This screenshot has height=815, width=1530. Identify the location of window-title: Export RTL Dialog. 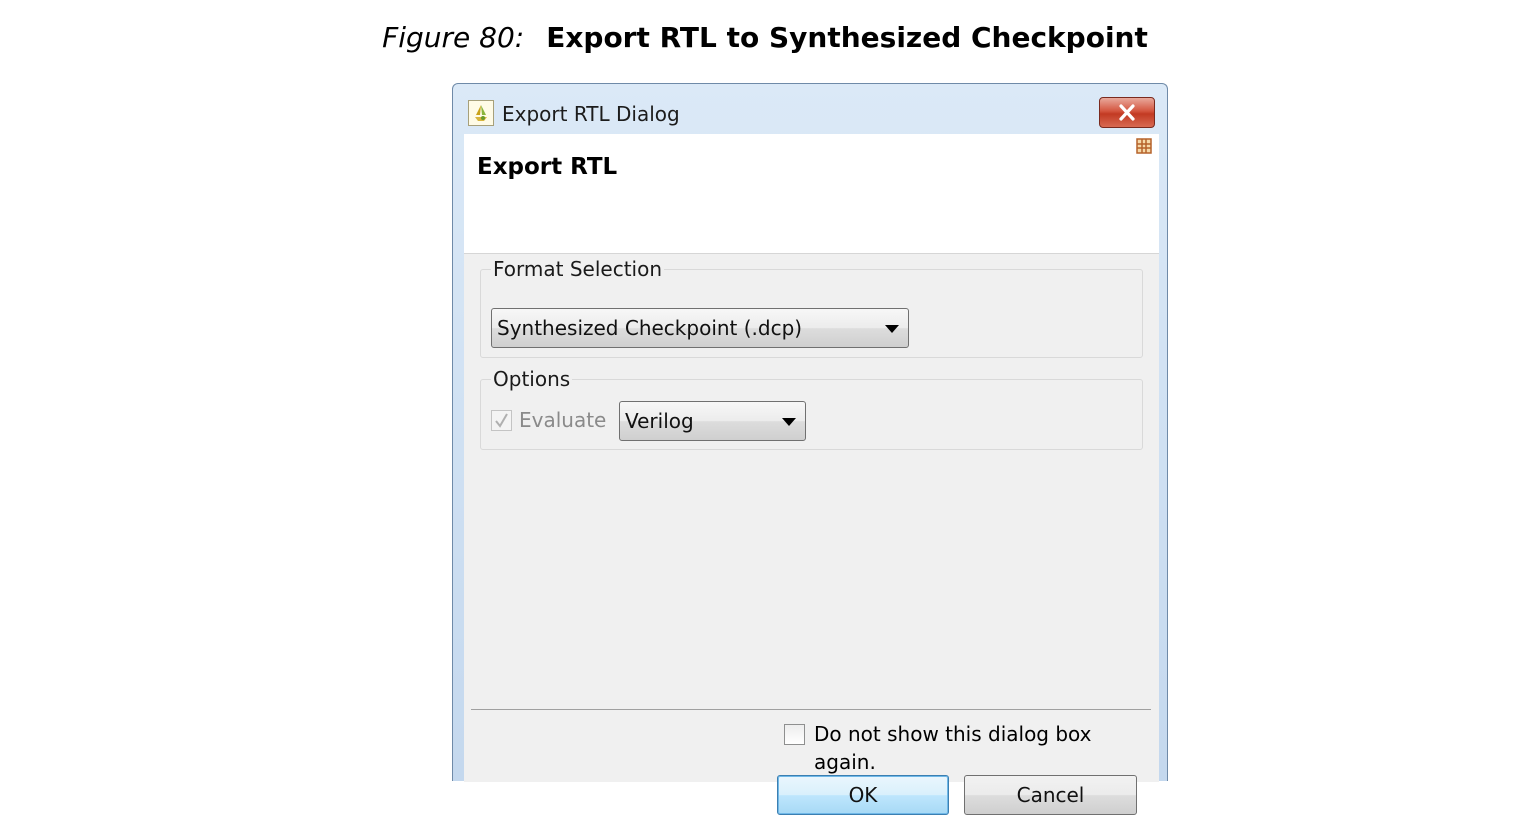
(591, 114).